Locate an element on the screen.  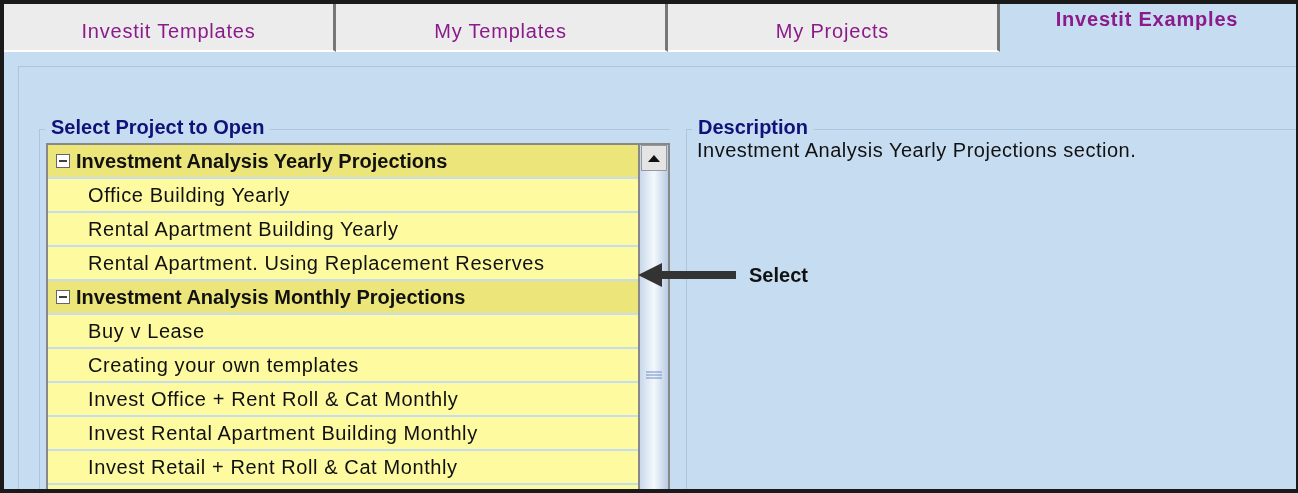
annotation-label: Select is located at coordinates (778, 275).